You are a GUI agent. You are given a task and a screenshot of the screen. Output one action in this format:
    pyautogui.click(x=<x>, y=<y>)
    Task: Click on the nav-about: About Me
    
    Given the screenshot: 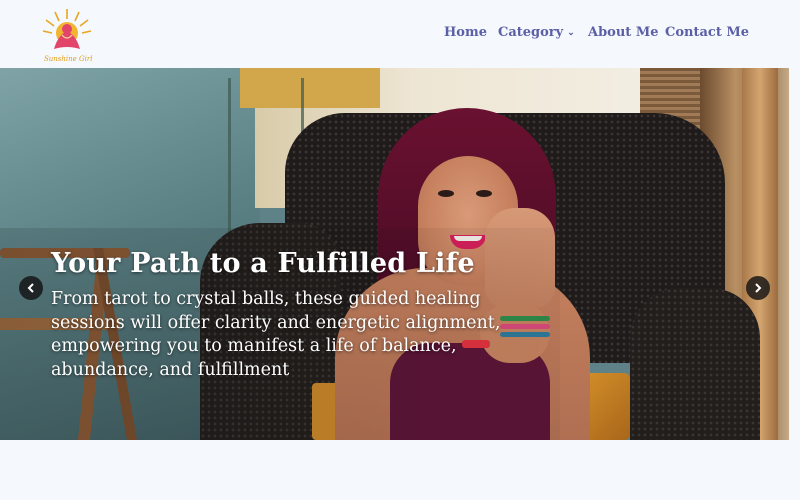 What is the action you would take?
    pyautogui.click(x=623, y=32)
    